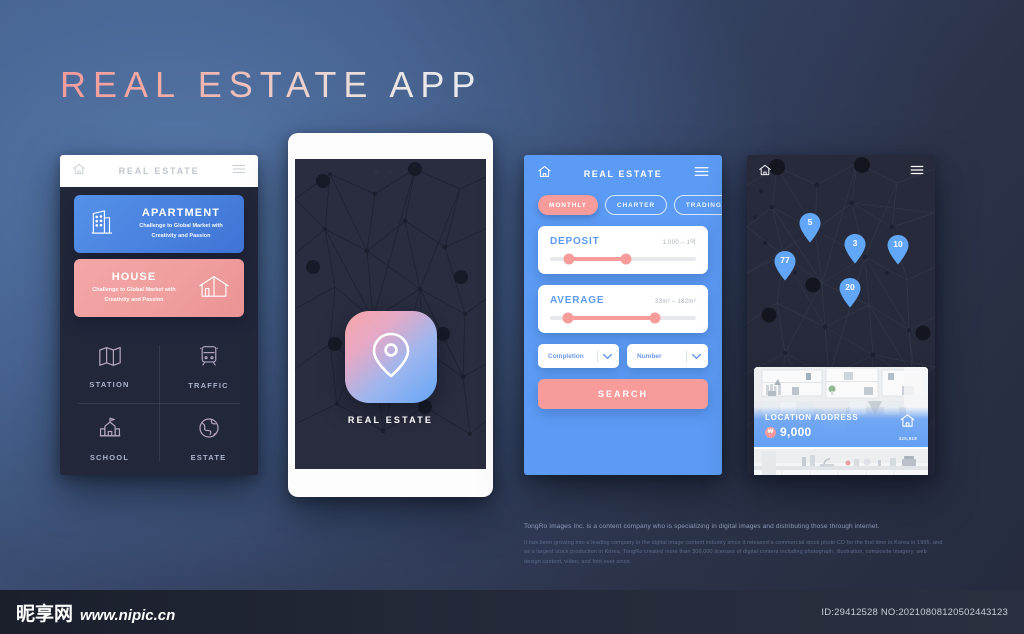  I want to click on deposit-slider-card: DEPOSIT 1,000 – 1억, so click(623, 250).